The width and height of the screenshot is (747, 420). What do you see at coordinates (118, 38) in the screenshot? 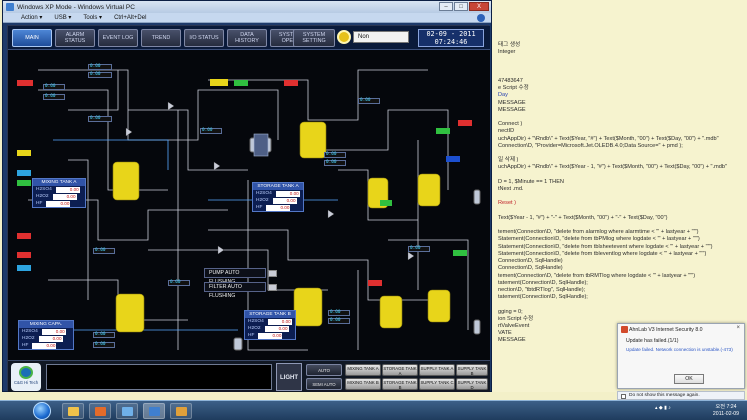
I see `nav-event-log: EVENT LOG` at bounding box center [118, 38].